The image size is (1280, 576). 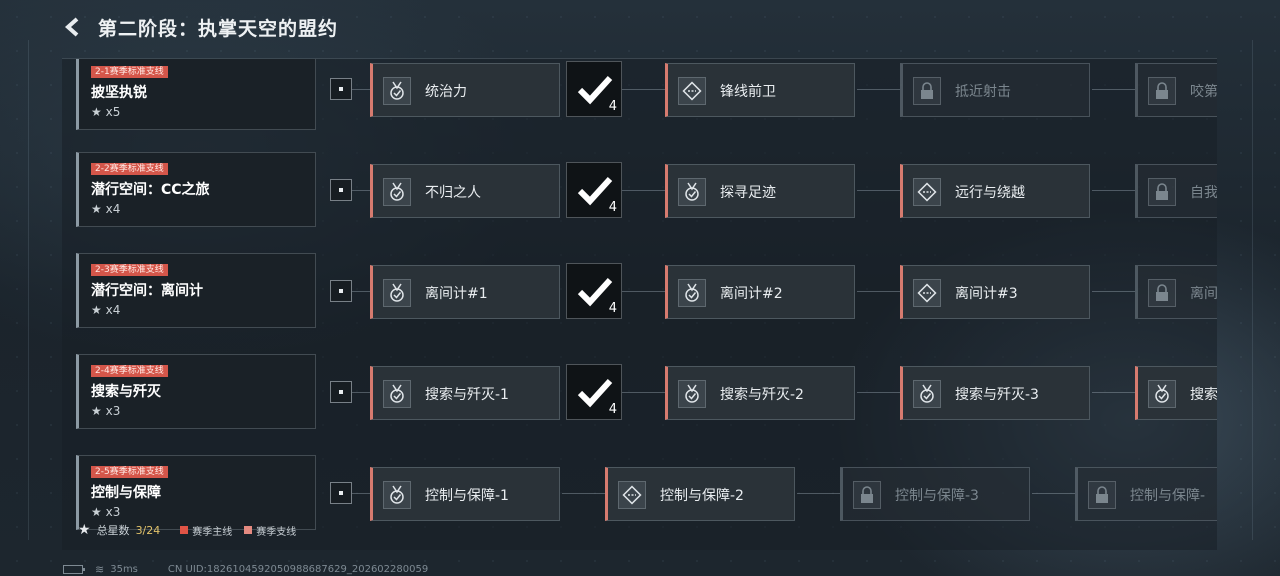 I want to click on task-name: 不归之人, so click(x=453, y=193).